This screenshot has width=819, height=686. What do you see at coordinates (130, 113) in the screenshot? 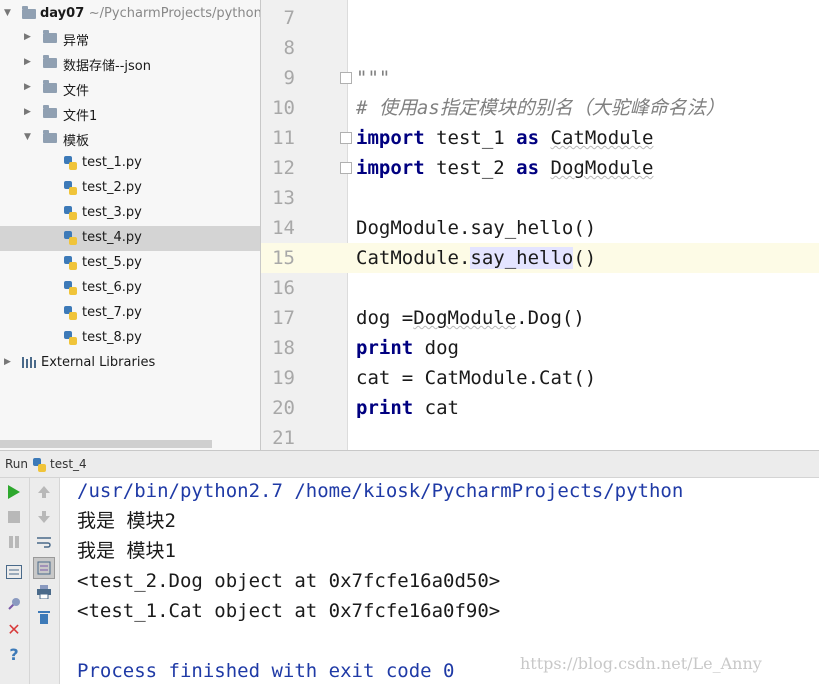
I see `tree-folder: ▶ 文件1` at bounding box center [130, 113].